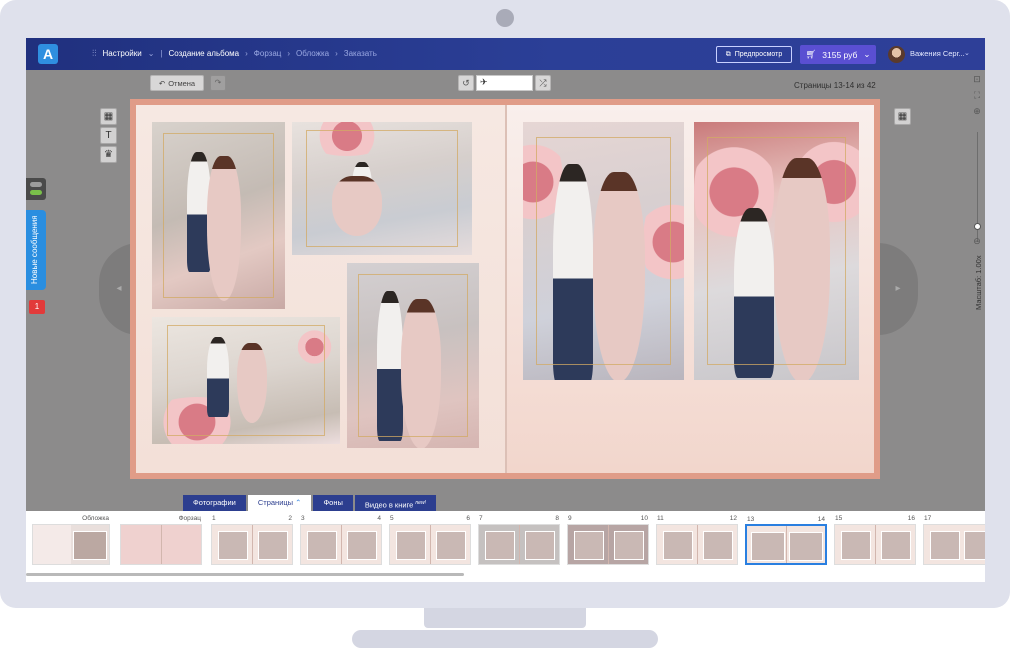  I want to click on page-number: 17, so click(928, 518).